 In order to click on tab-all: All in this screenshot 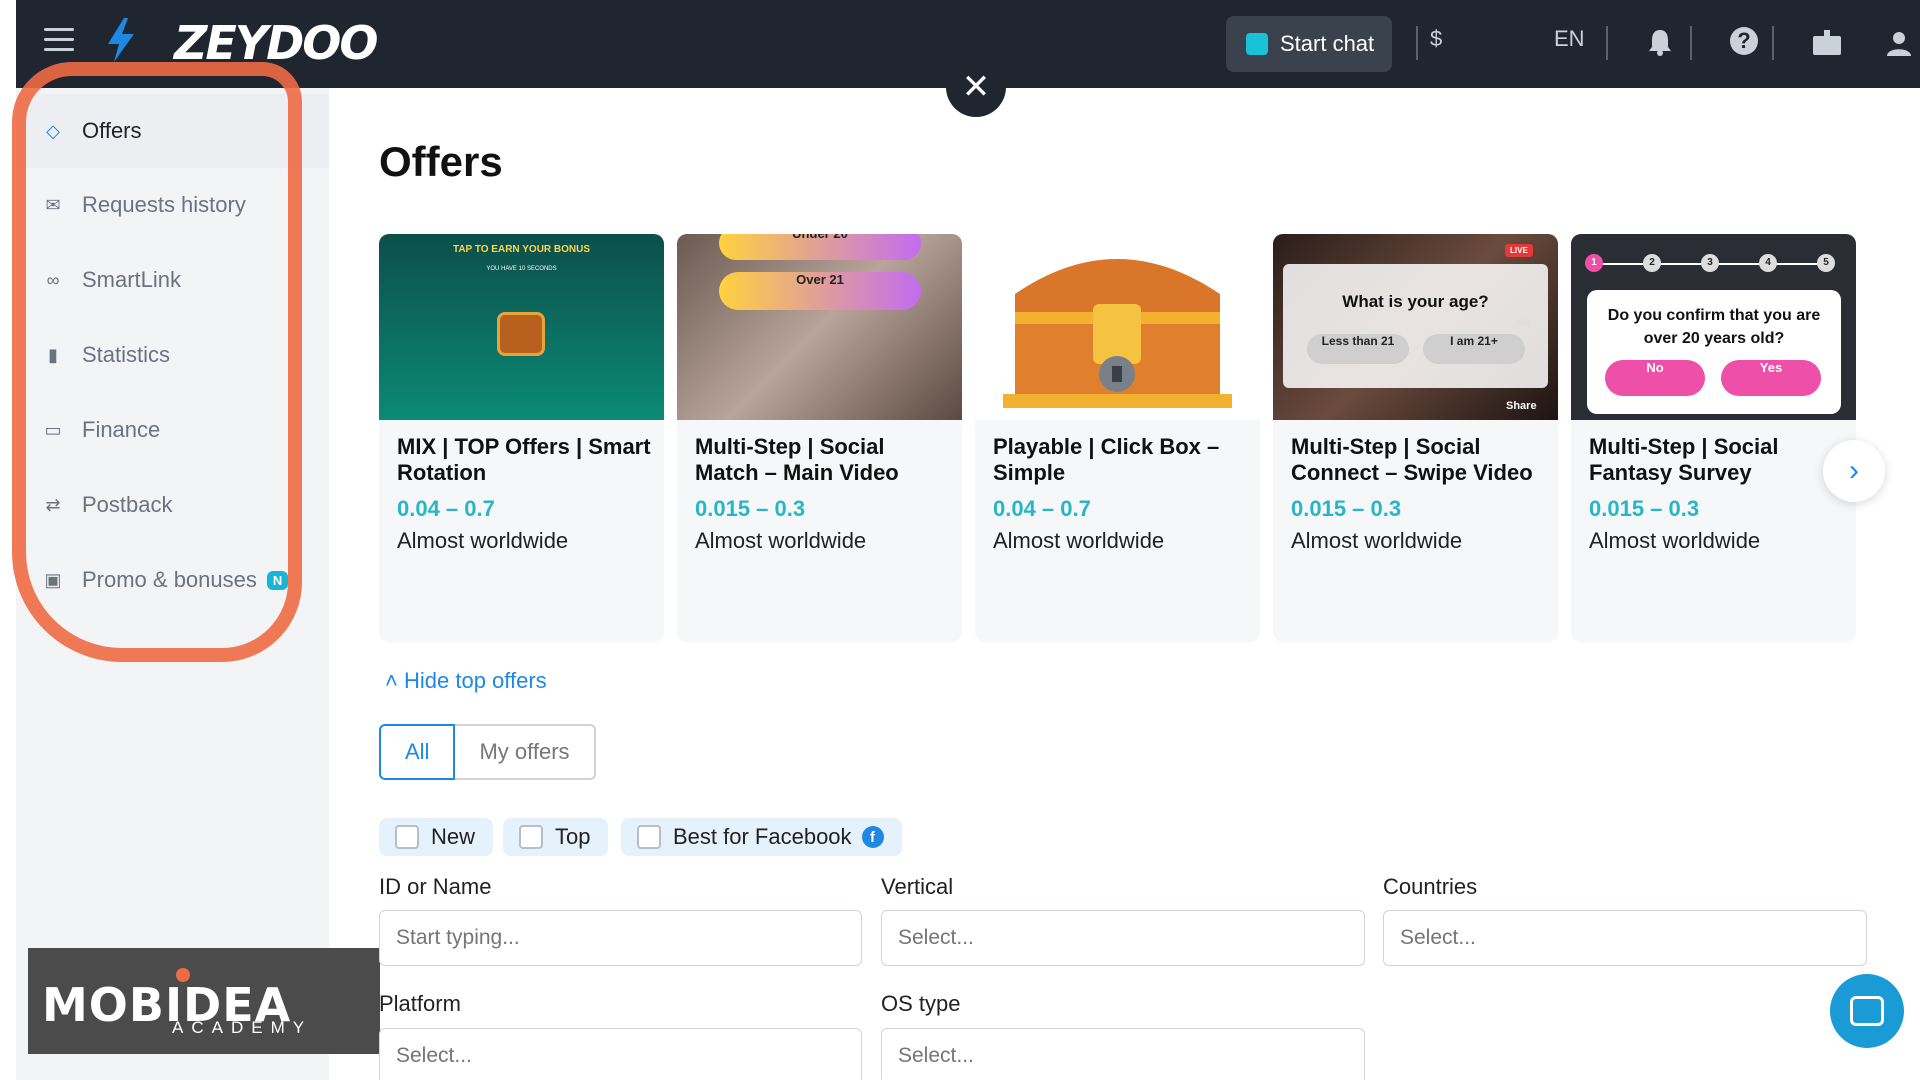, I will do `click(417, 752)`.